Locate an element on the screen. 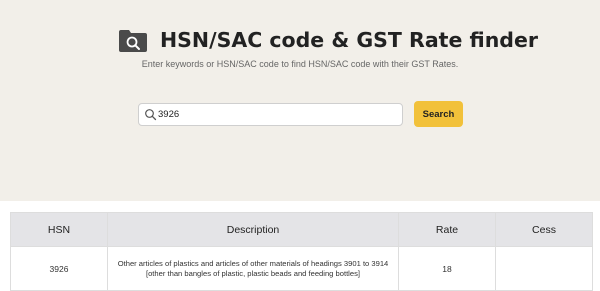 The width and height of the screenshot is (600, 291). page-title: HSN/SAC code & GST Rate finder is located at coordinates (349, 40).